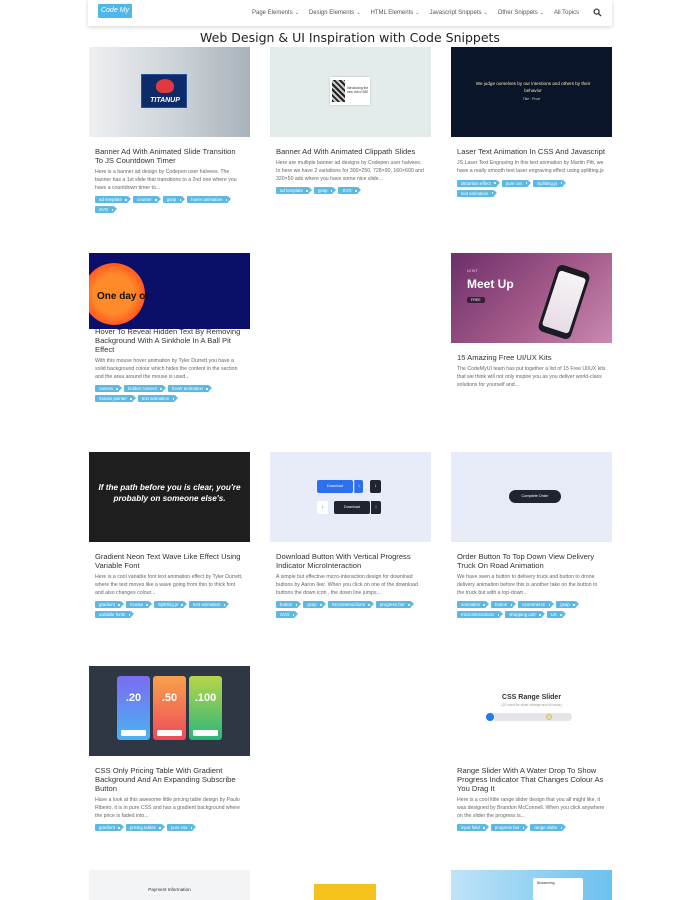 The image size is (700, 900). I want to click on tag: UX, so click(556, 615).